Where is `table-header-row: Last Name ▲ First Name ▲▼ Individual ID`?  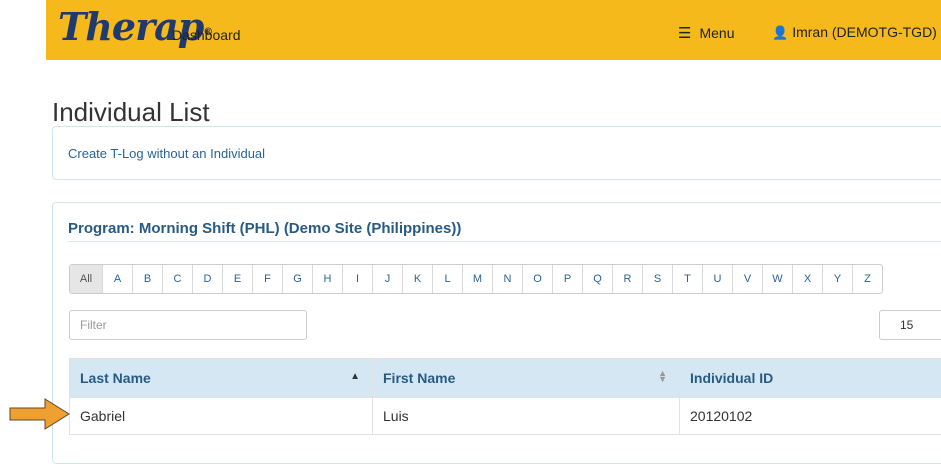
table-header-row: Last Name ▲ First Name ▲▼ Individual ID is located at coordinates (505, 378).